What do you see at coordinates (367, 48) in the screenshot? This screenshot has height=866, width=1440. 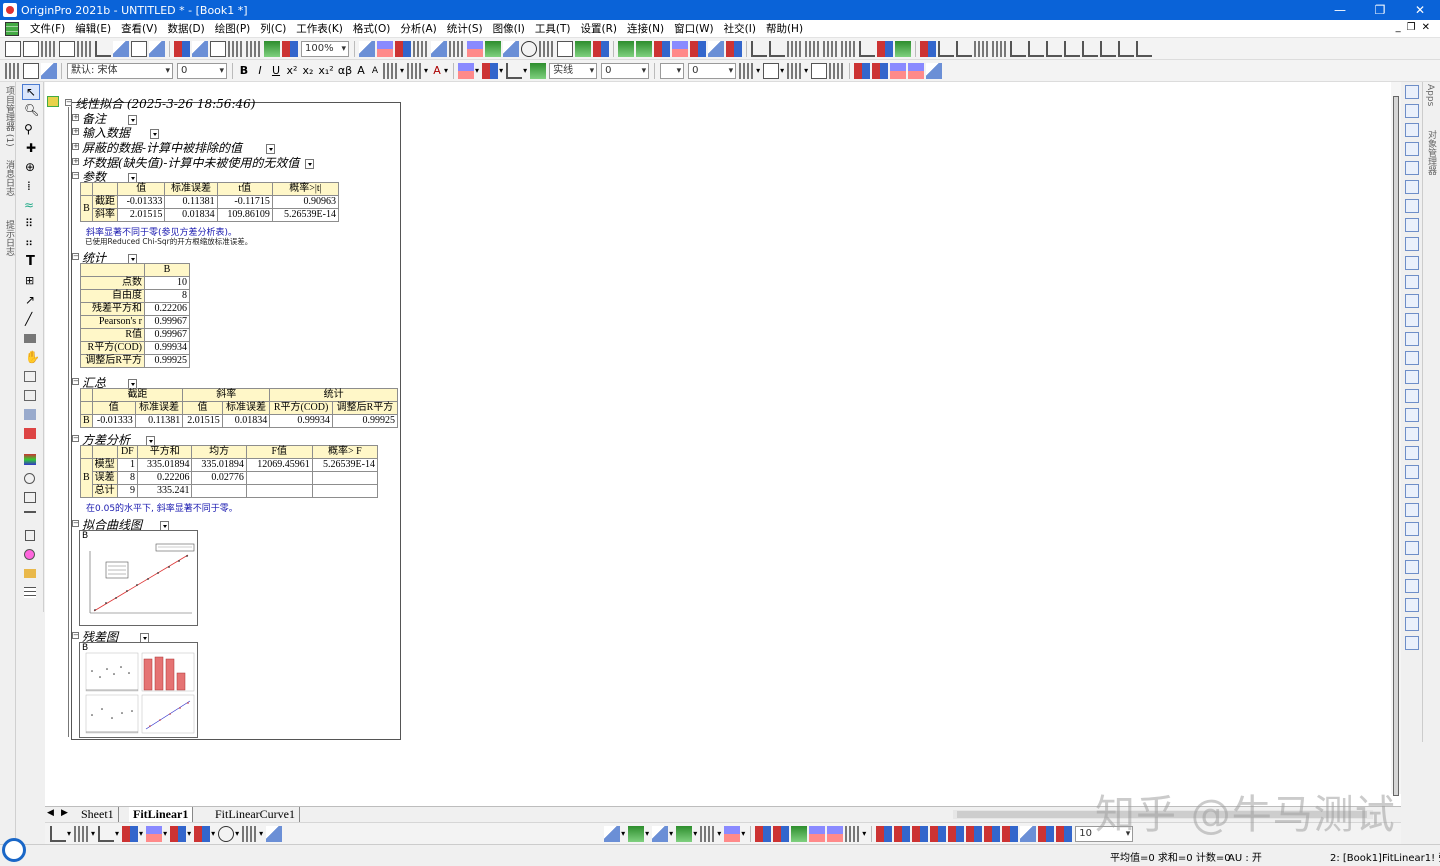 I see `print-icon` at bounding box center [367, 48].